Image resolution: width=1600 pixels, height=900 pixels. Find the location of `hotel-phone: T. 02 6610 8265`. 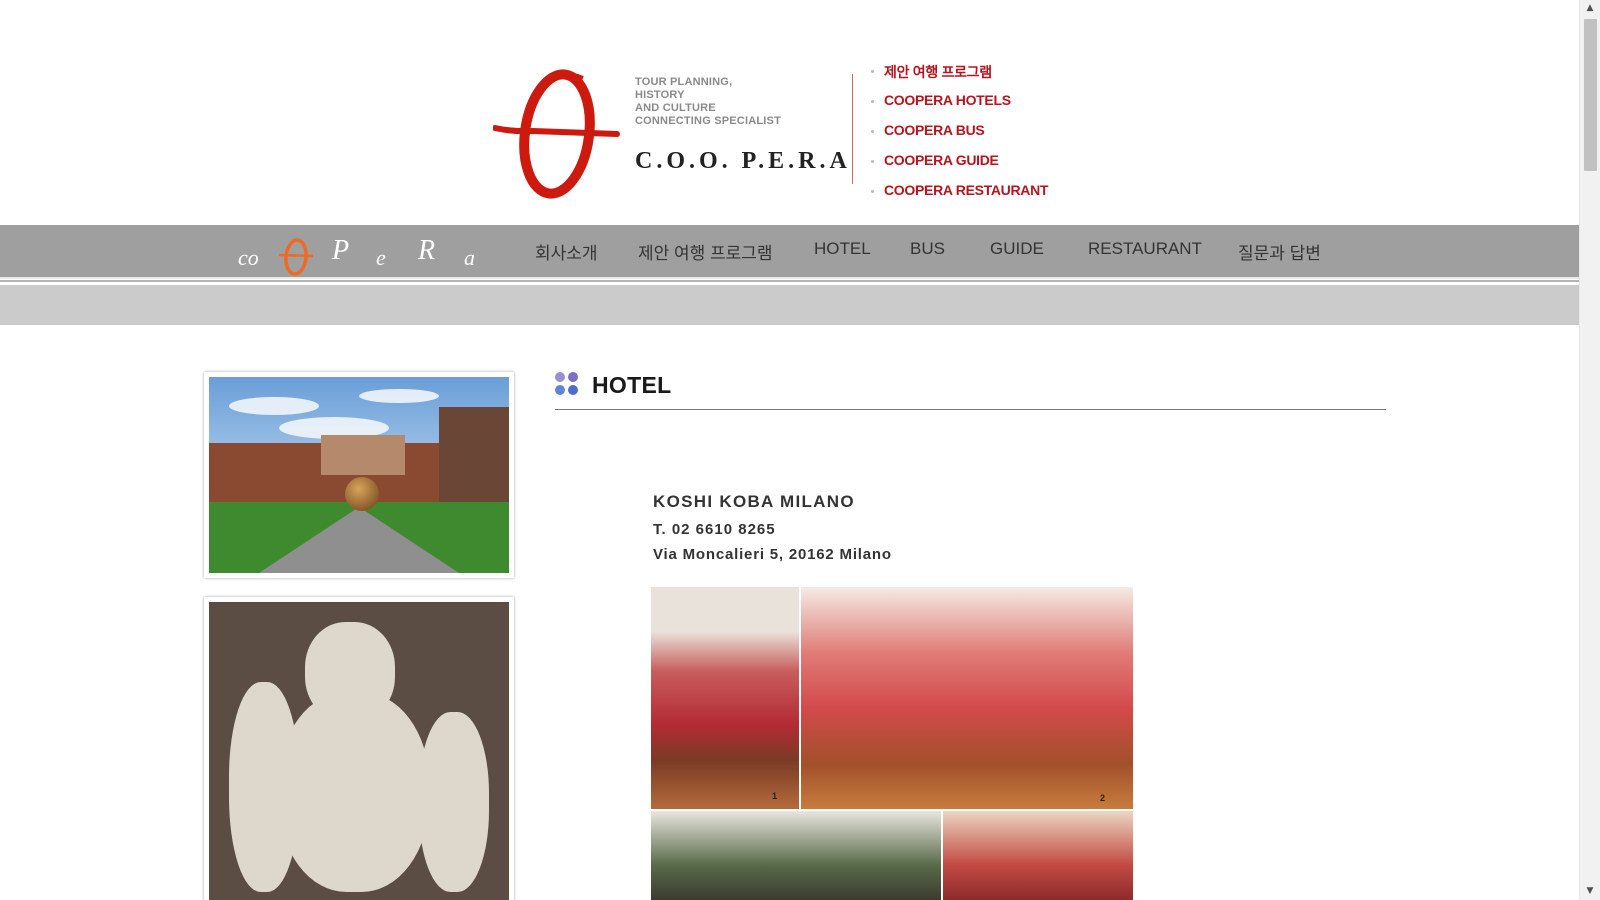

hotel-phone: T. 02 6610 8265 is located at coordinates (714, 529).